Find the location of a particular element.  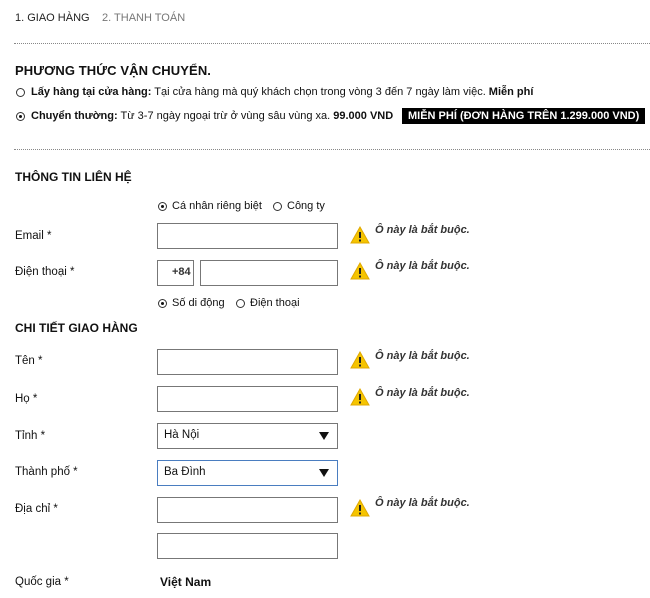

last-name-field is located at coordinates (247, 399).